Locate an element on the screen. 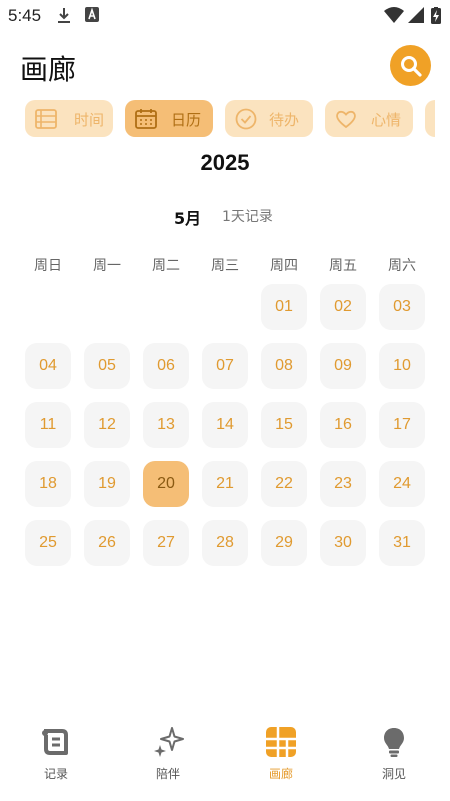 The image size is (450, 801). tab-label: 待办 is located at coordinates (284, 120).